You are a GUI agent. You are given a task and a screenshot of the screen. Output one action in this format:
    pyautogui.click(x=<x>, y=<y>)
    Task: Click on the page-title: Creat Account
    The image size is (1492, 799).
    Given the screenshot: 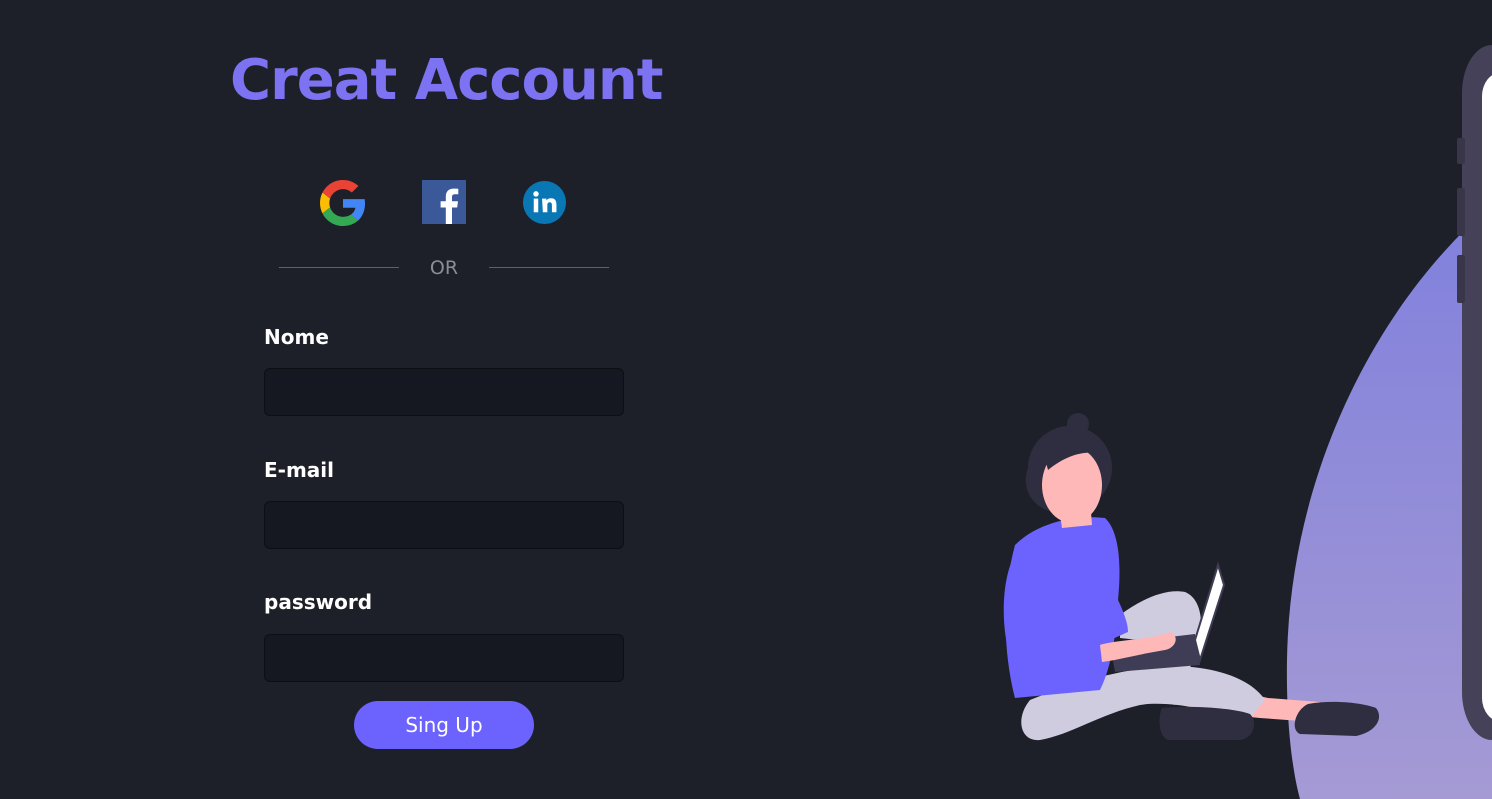 What is the action you would take?
    pyautogui.click(x=446, y=80)
    